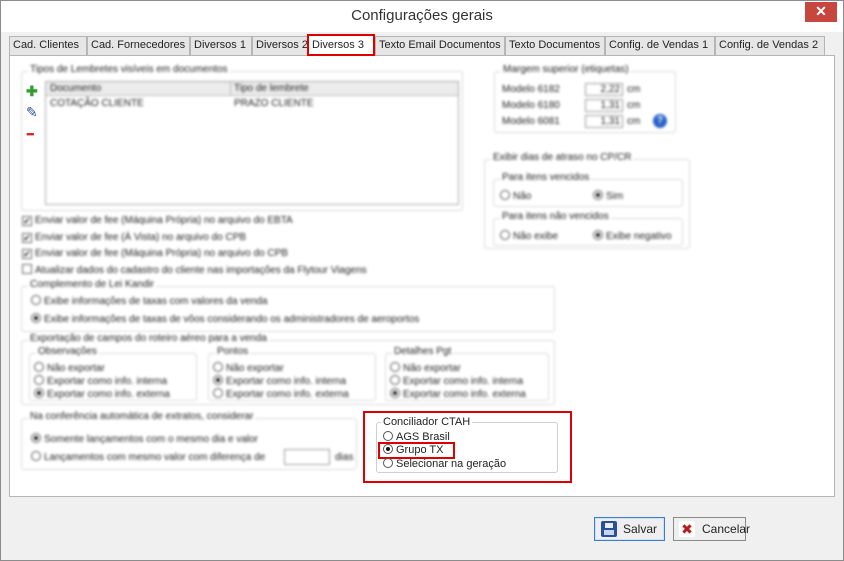  Describe the element at coordinates (531, 121) in the screenshot. I see `margin-6081-label: Modelo 6081` at that location.